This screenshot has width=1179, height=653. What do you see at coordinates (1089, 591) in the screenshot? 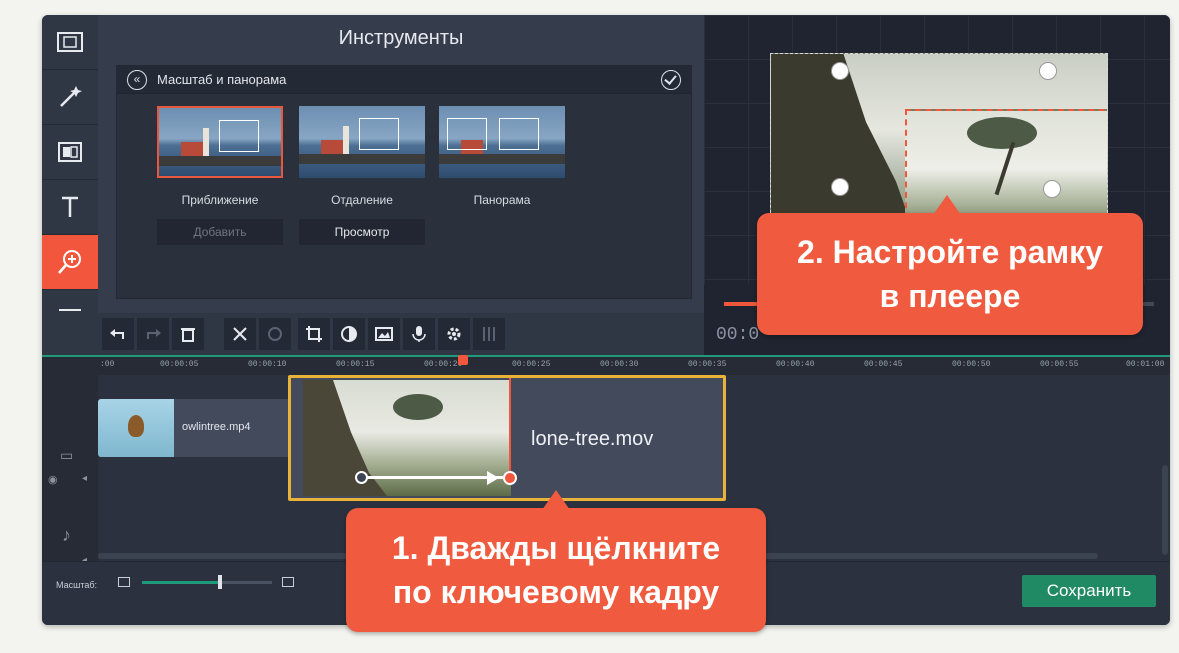
I see `save-button: Сохранить` at bounding box center [1089, 591].